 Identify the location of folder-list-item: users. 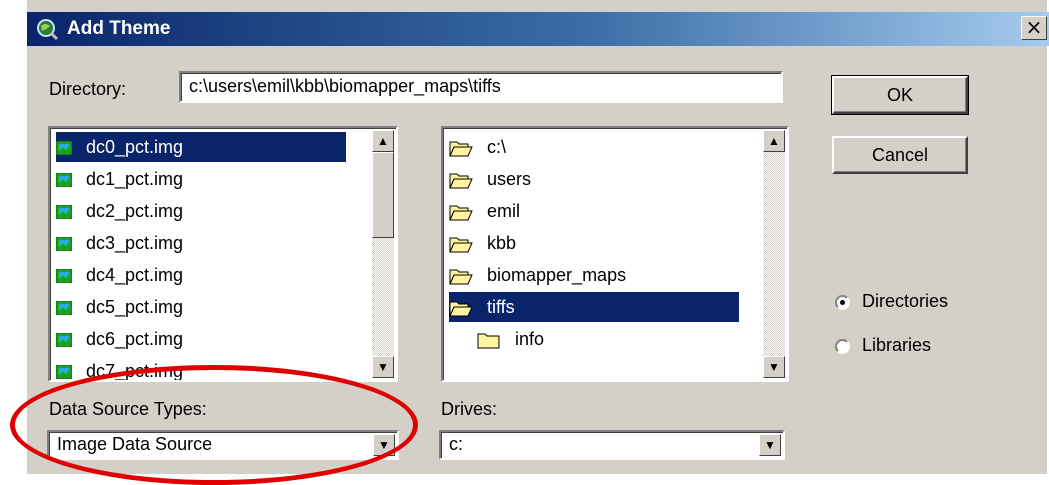
(594, 179).